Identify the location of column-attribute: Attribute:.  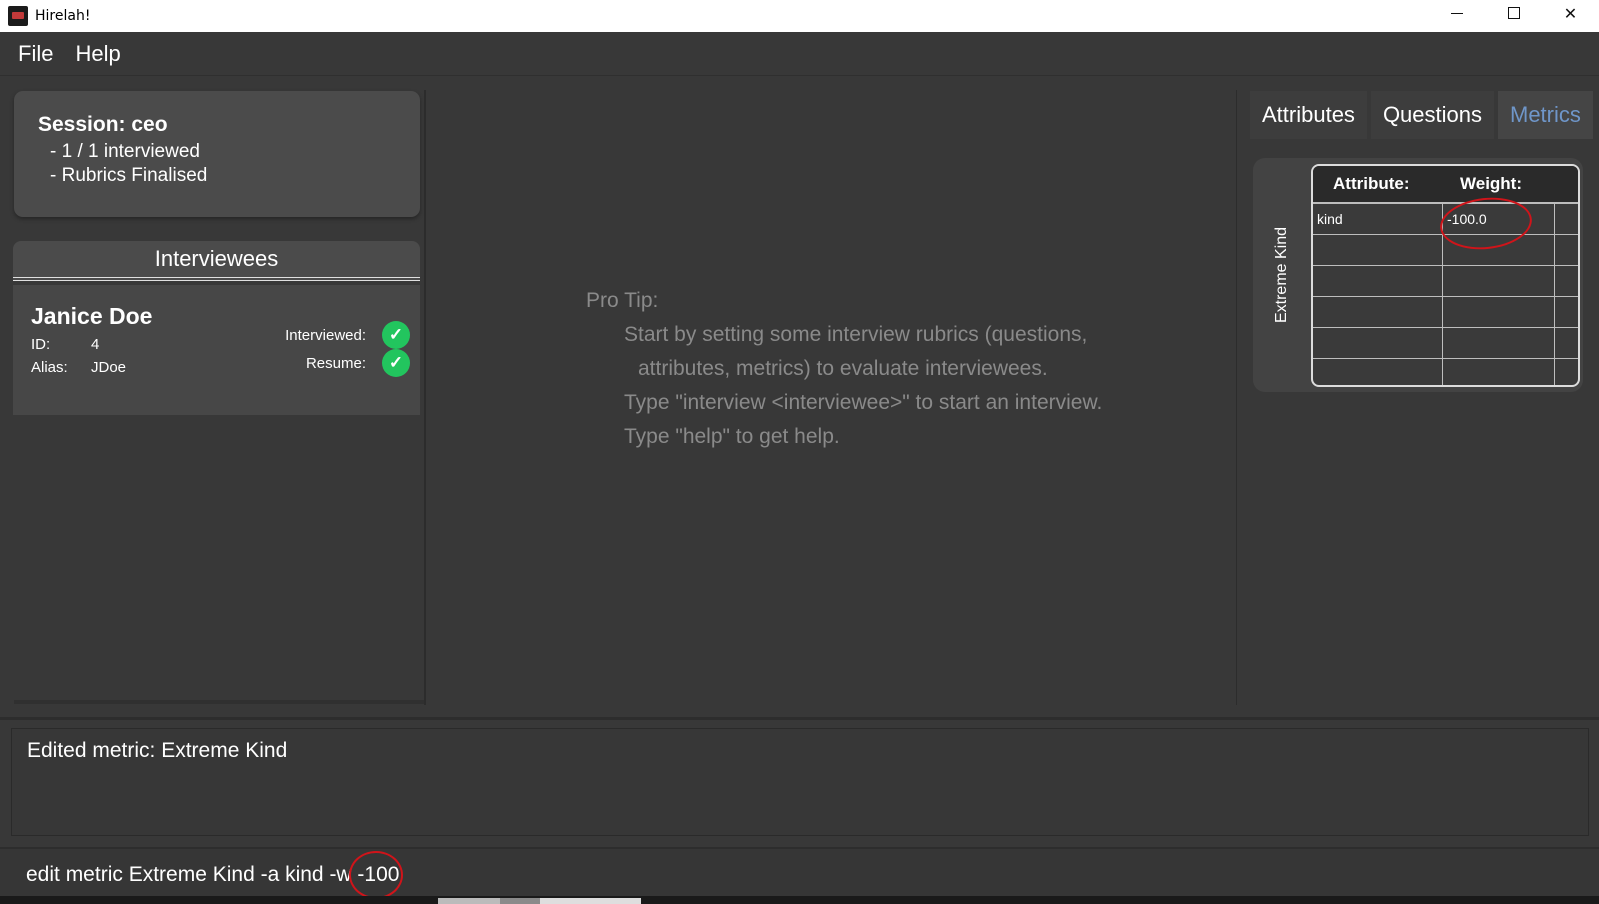
(1371, 183).